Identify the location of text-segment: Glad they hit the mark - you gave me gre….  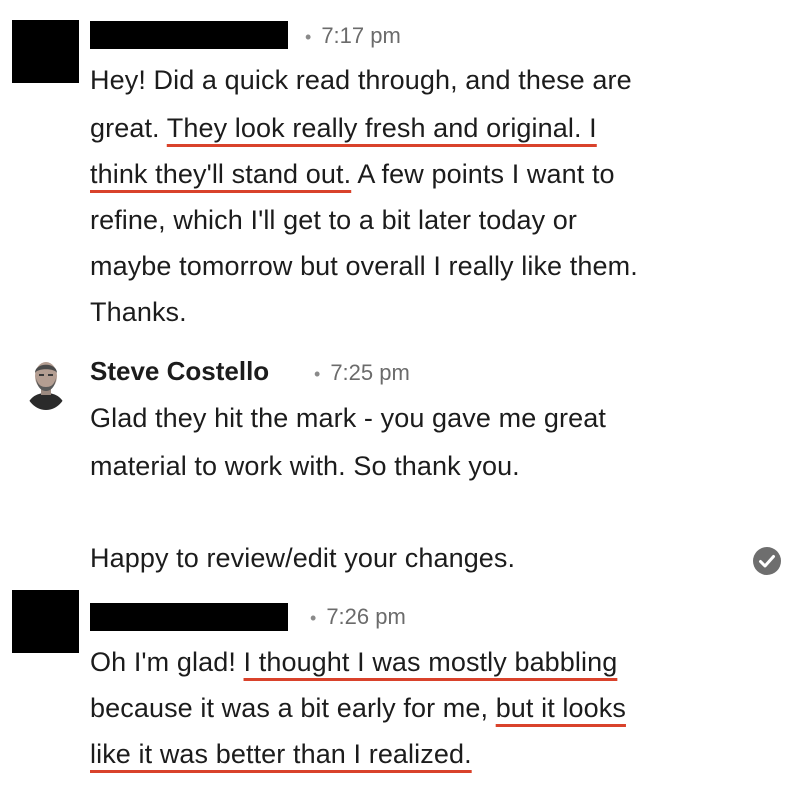
(348, 418).